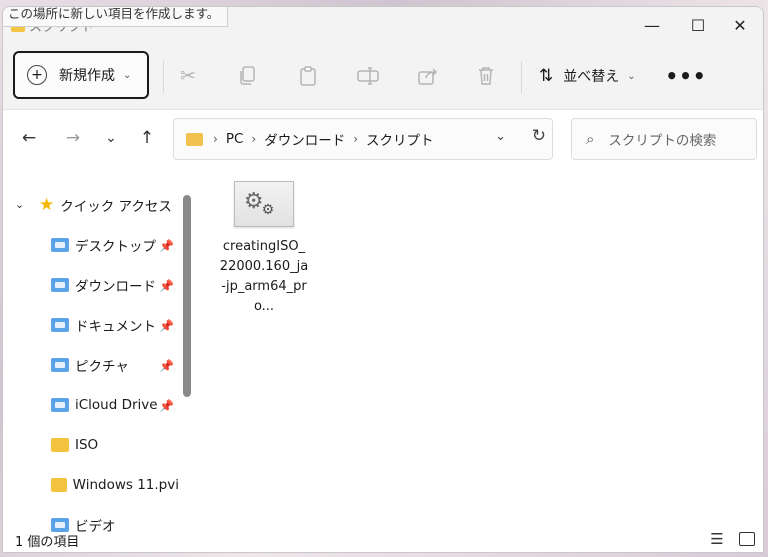 Image resolution: width=768 pixels, height=557 pixels. I want to click on forward-arrow-icon: →, so click(73, 138).